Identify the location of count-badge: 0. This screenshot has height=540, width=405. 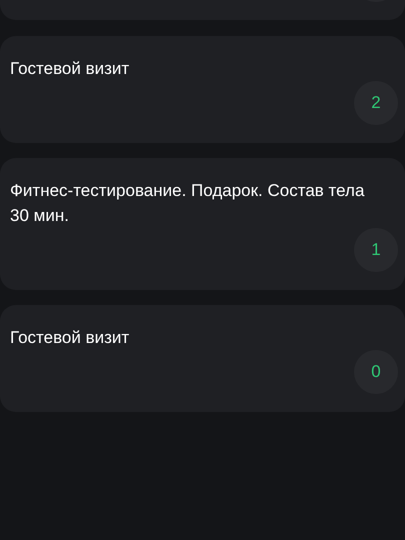
(376, 372).